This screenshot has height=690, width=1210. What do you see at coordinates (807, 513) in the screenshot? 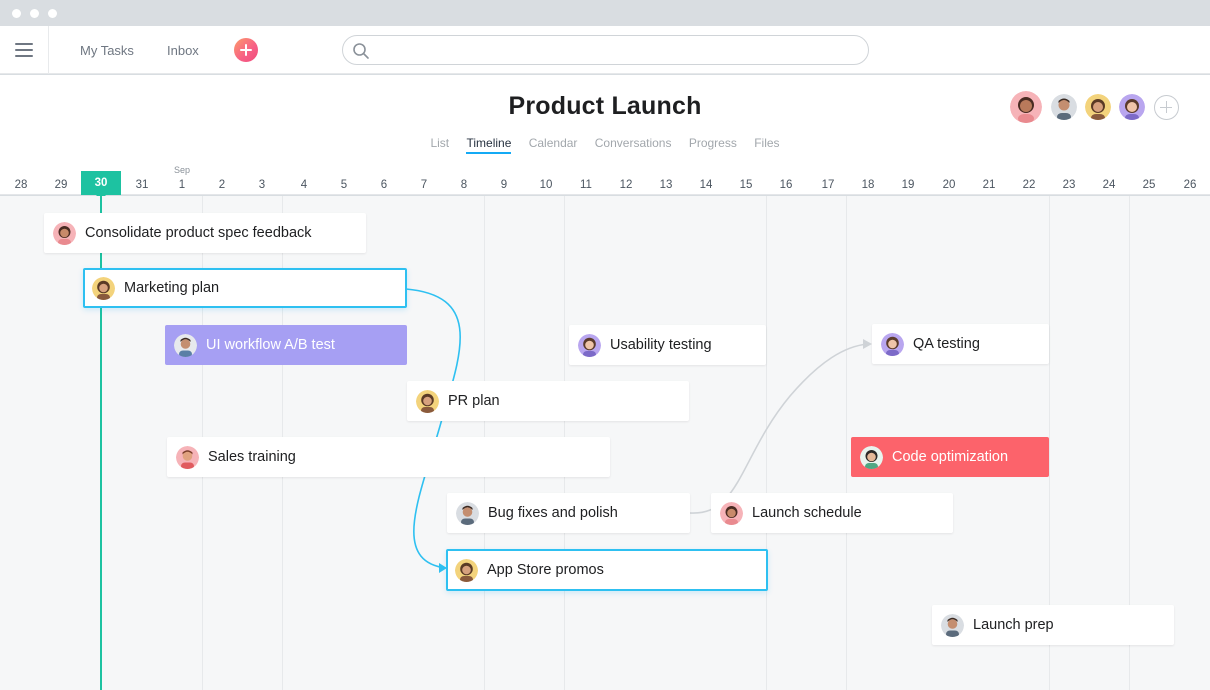
I see `task-name: Launch schedule` at bounding box center [807, 513].